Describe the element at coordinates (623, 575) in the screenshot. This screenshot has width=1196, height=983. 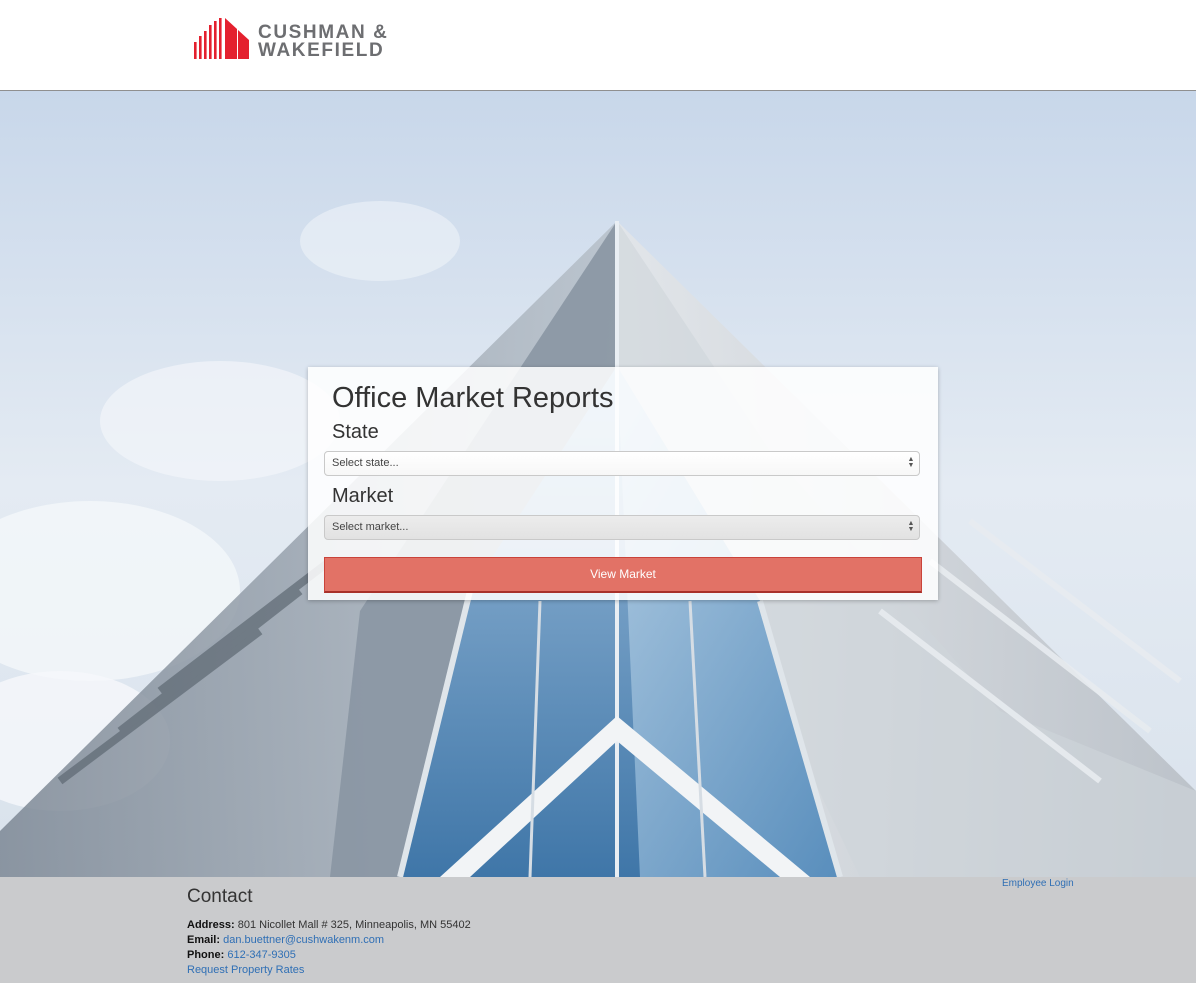
I see `view-market-button: View Market` at that location.